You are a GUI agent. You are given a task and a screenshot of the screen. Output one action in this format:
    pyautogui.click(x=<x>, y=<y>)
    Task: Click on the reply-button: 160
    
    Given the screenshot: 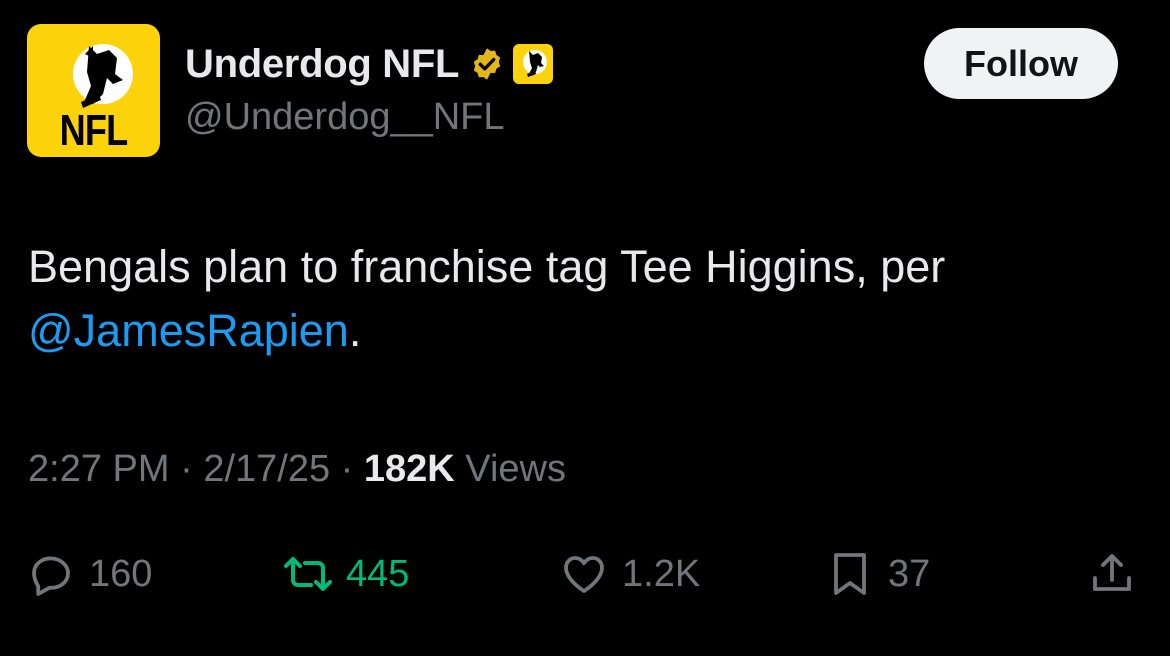 What is the action you would take?
    pyautogui.click(x=89, y=574)
    